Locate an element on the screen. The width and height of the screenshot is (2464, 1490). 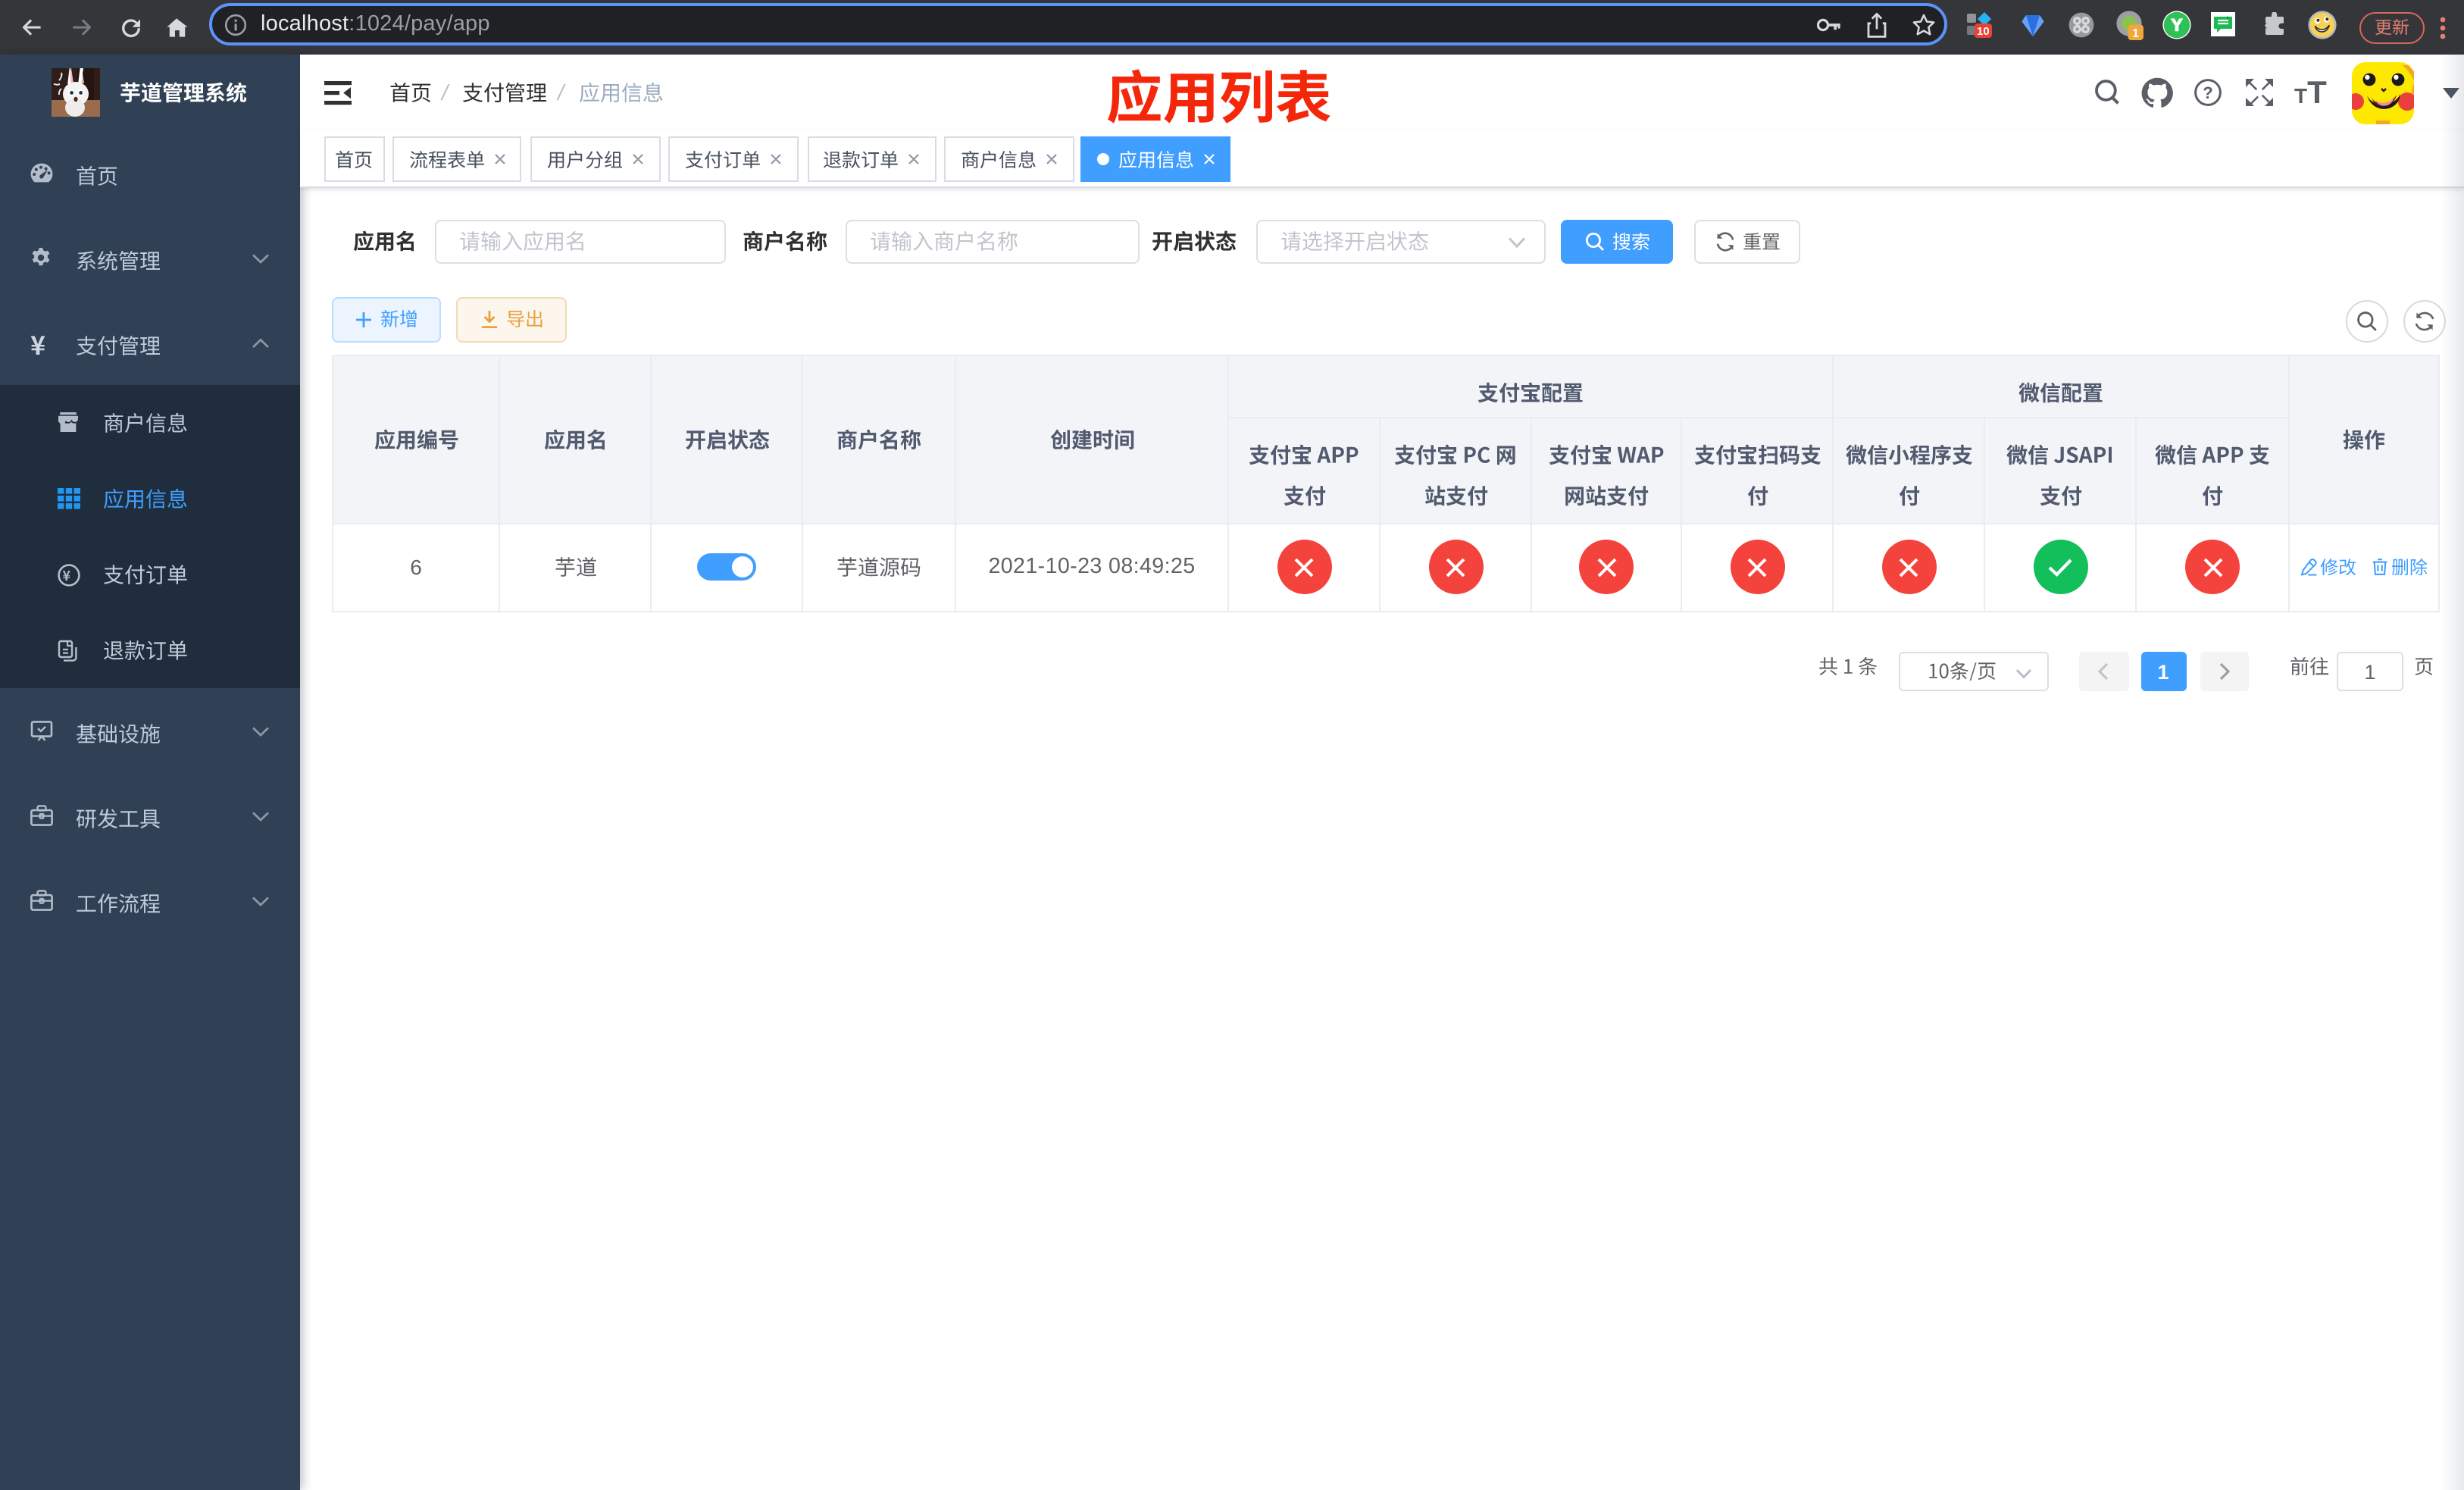
svg-text: 1 is located at coordinates (2135, 33).